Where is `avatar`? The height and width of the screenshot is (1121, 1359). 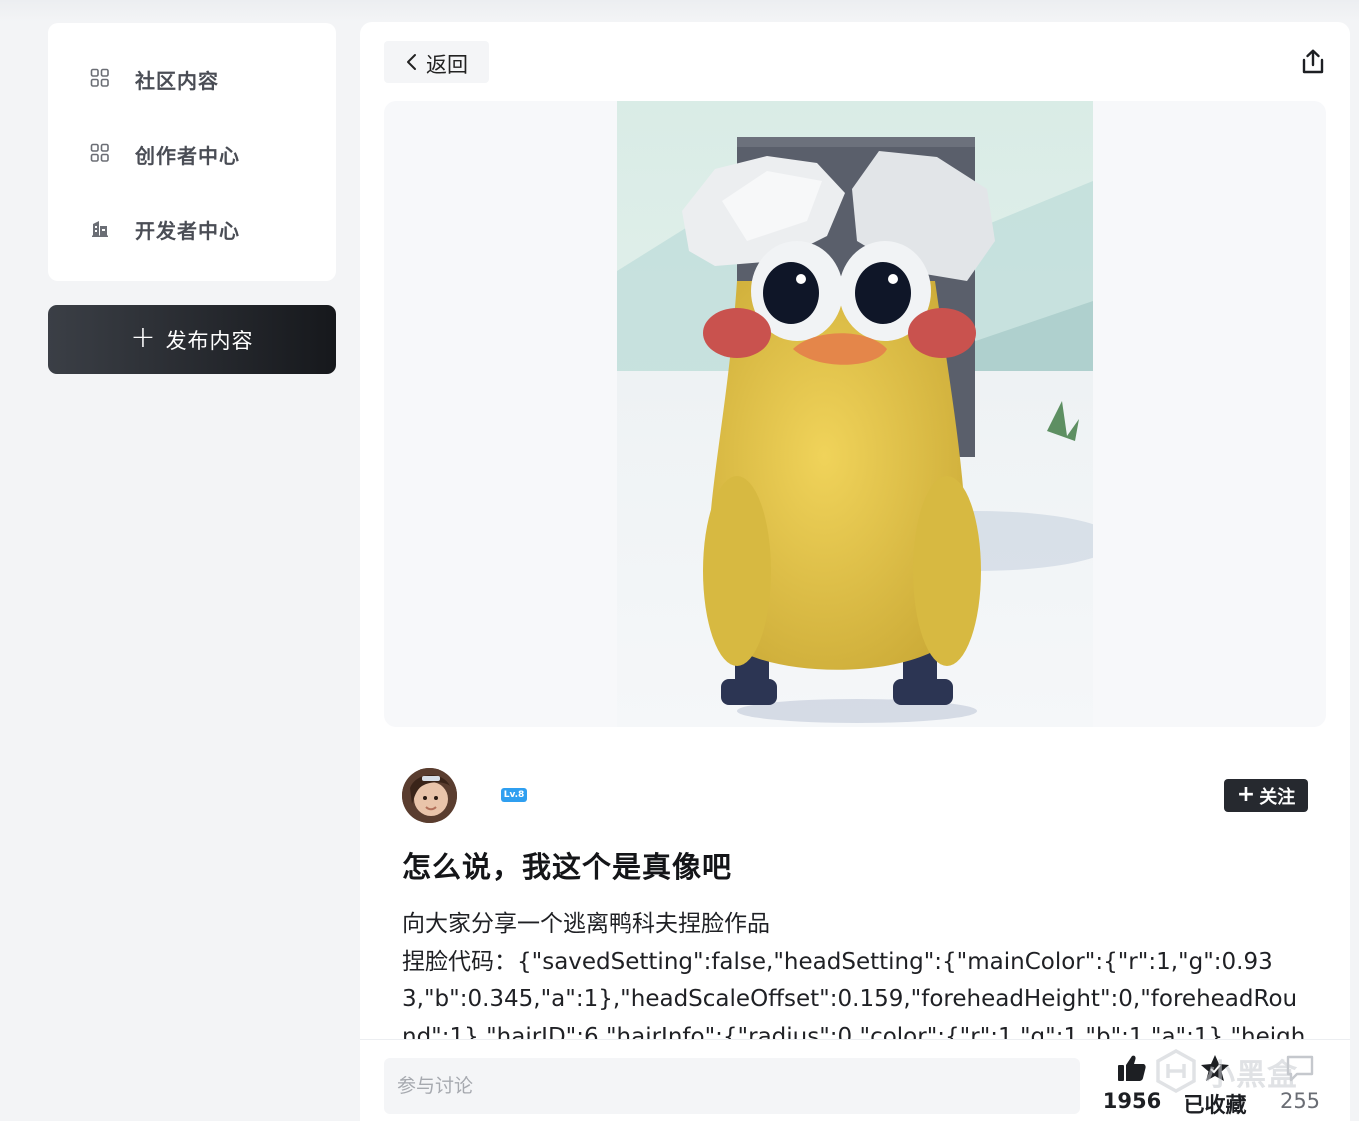
avatar is located at coordinates (429, 795).